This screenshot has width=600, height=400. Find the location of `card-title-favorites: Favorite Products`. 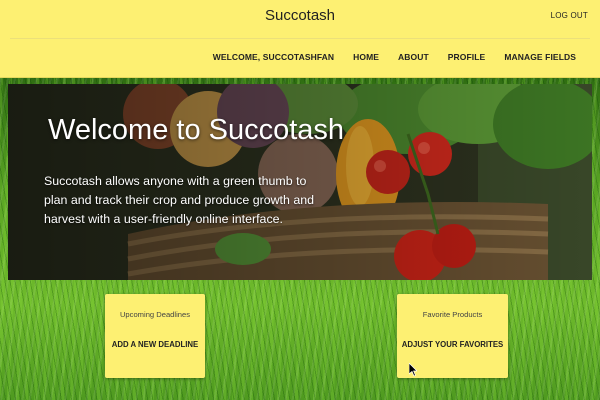

card-title-favorites: Favorite Products is located at coordinates (452, 314).